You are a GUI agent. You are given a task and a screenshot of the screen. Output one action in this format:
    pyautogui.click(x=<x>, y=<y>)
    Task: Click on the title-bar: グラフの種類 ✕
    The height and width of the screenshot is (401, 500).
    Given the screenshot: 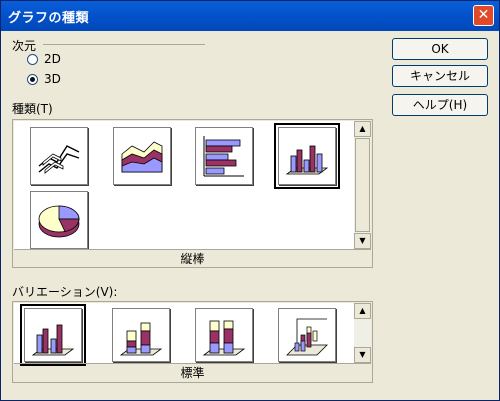 What is the action you would take?
    pyautogui.click(x=250, y=16)
    